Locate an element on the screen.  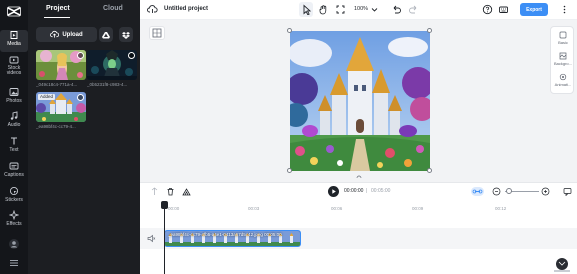
animation-icon is located at coordinates (563, 77).